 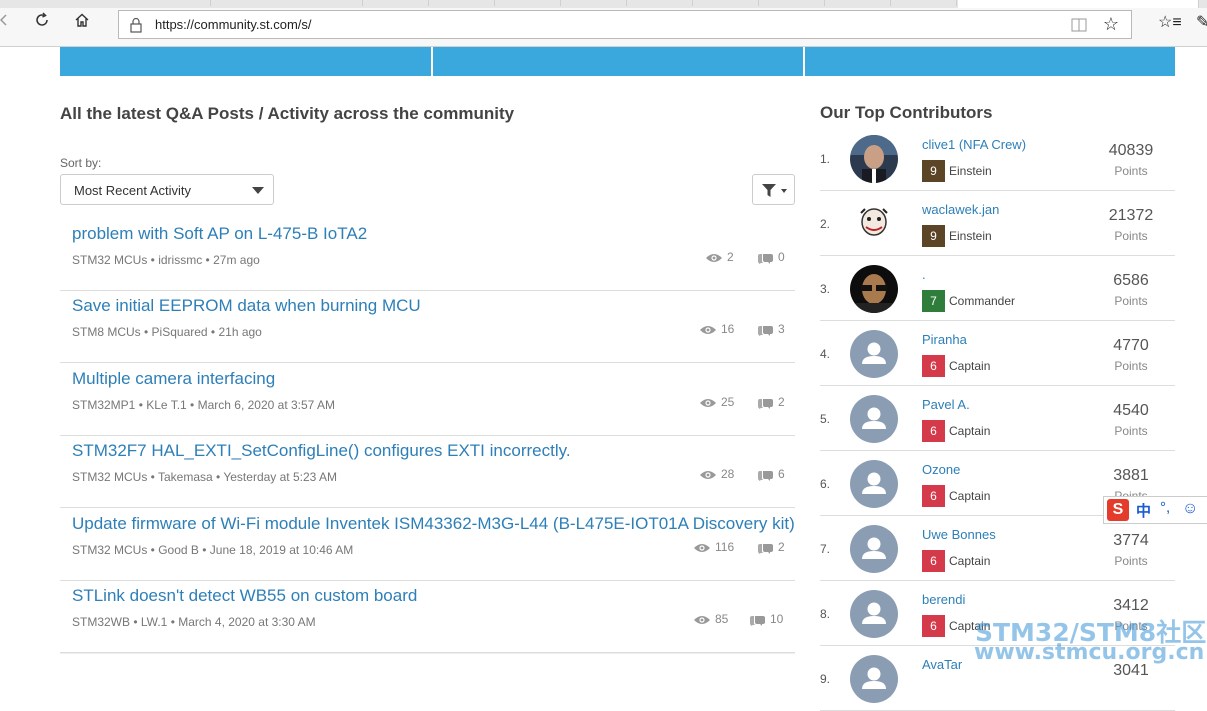 What do you see at coordinates (946, 404) in the screenshot?
I see `contributor-name-link: Pavel A.` at bounding box center [946, 404].